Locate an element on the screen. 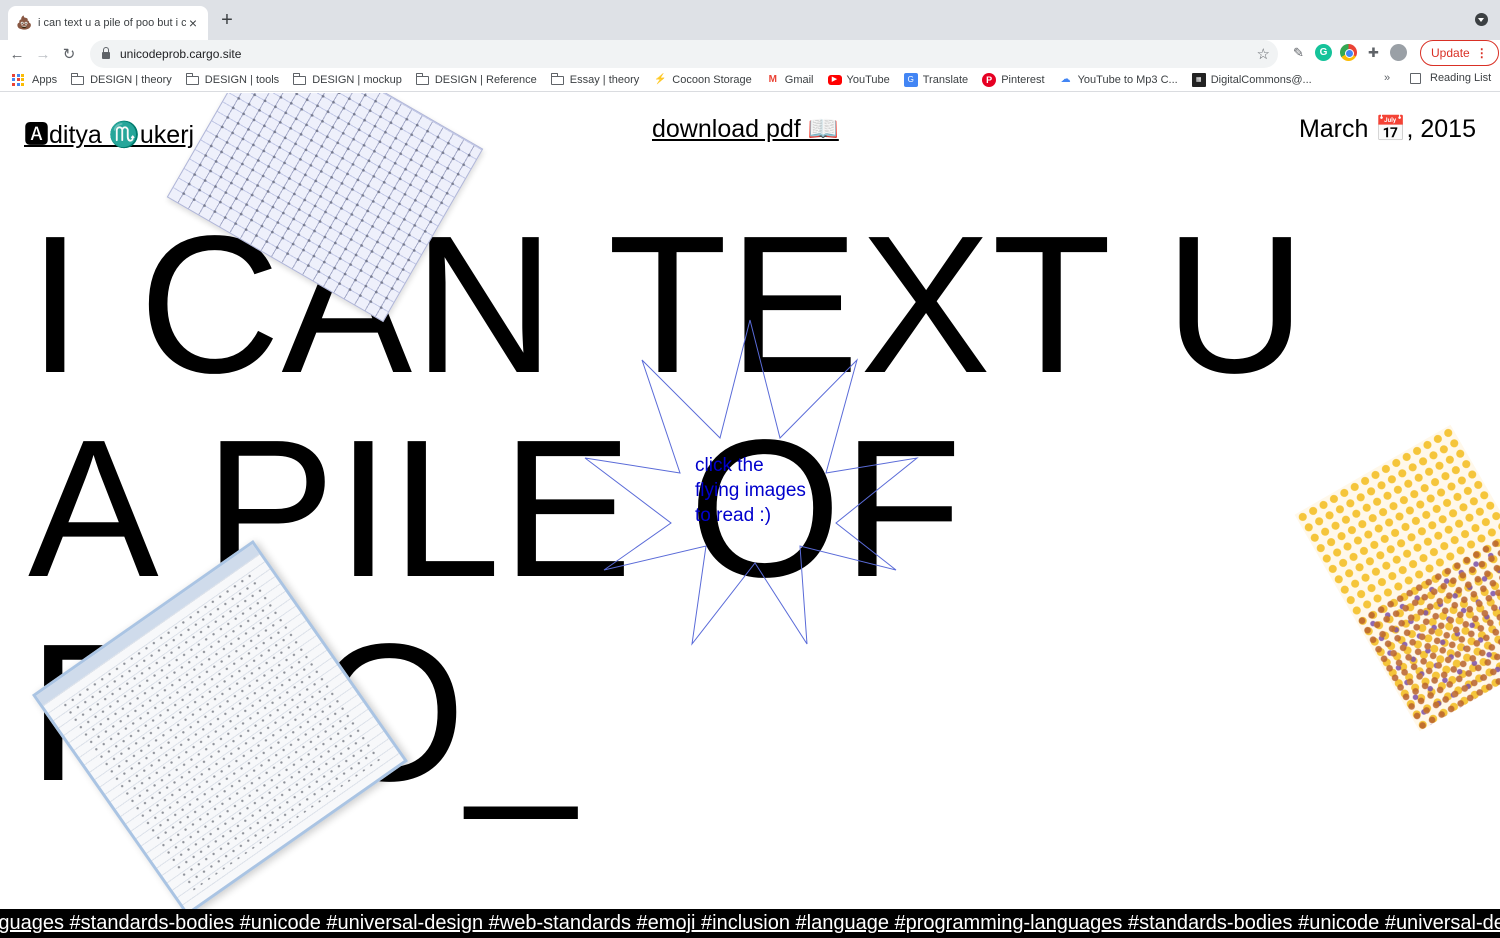 This screenshot has width=1500, height=938. bookmark-label: Pinterest is located at coordinates (1023, 79).